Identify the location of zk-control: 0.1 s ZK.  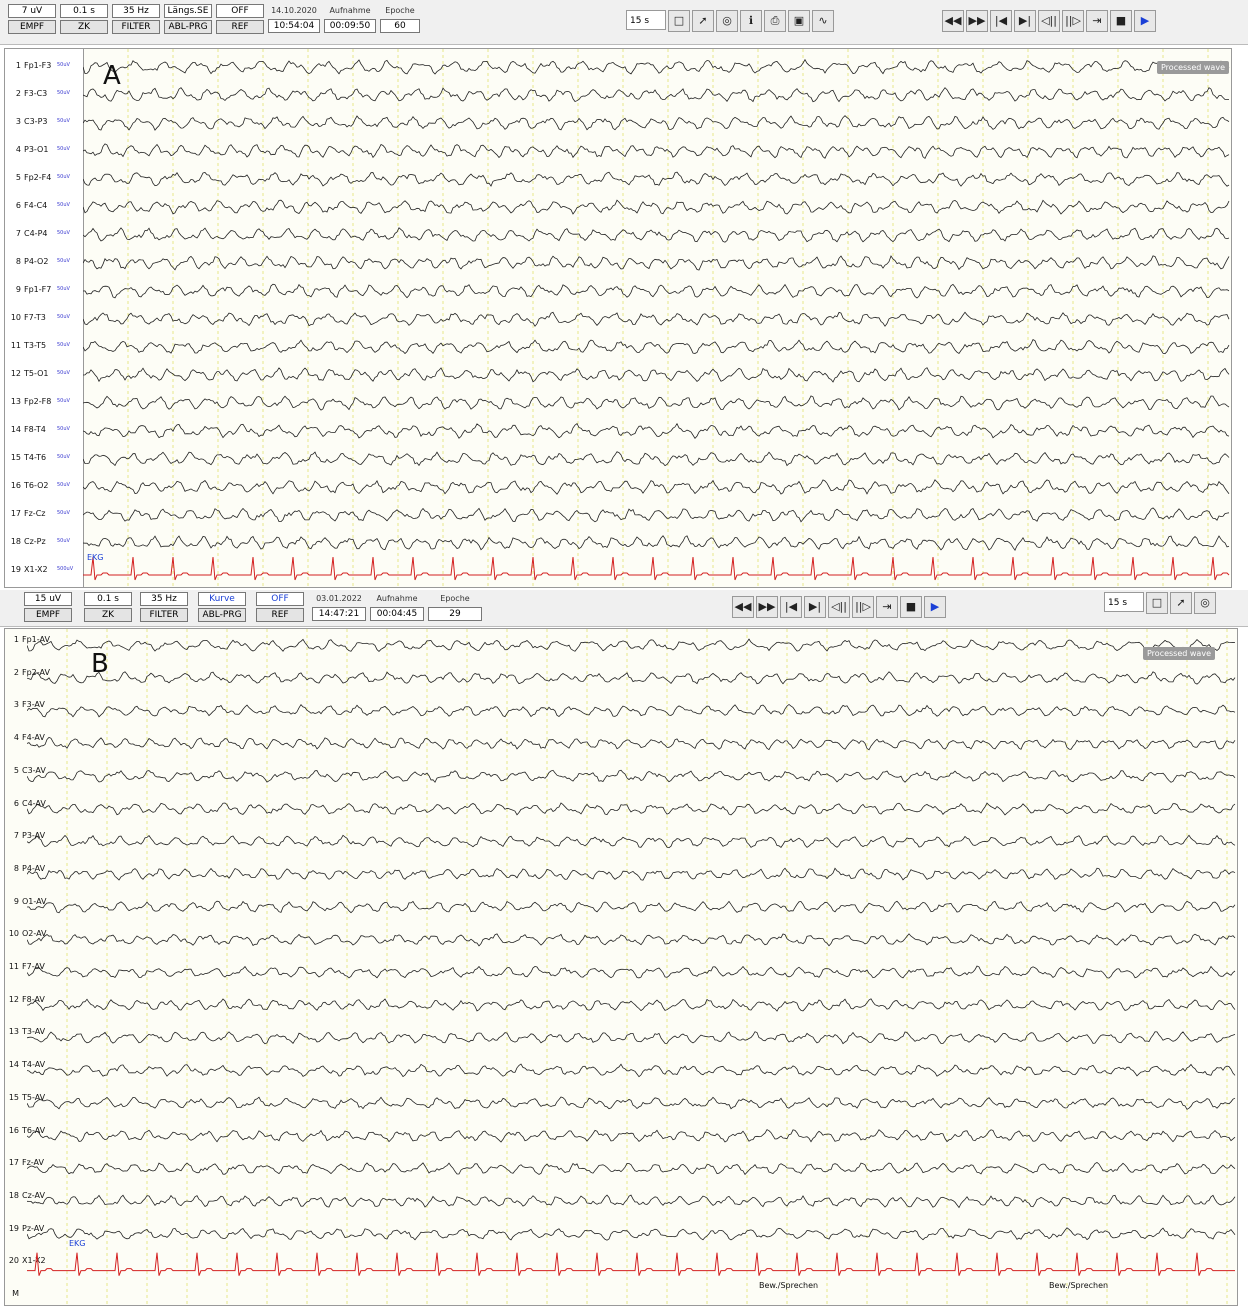
(84, 19).